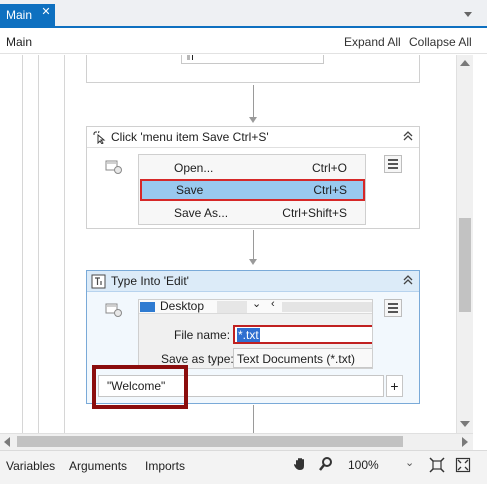 The height and width of the screenshot is (484, 487). Describe the element at coordinates (30, 466) in the screenshot. I see `variables-tab: Variables` at that location.